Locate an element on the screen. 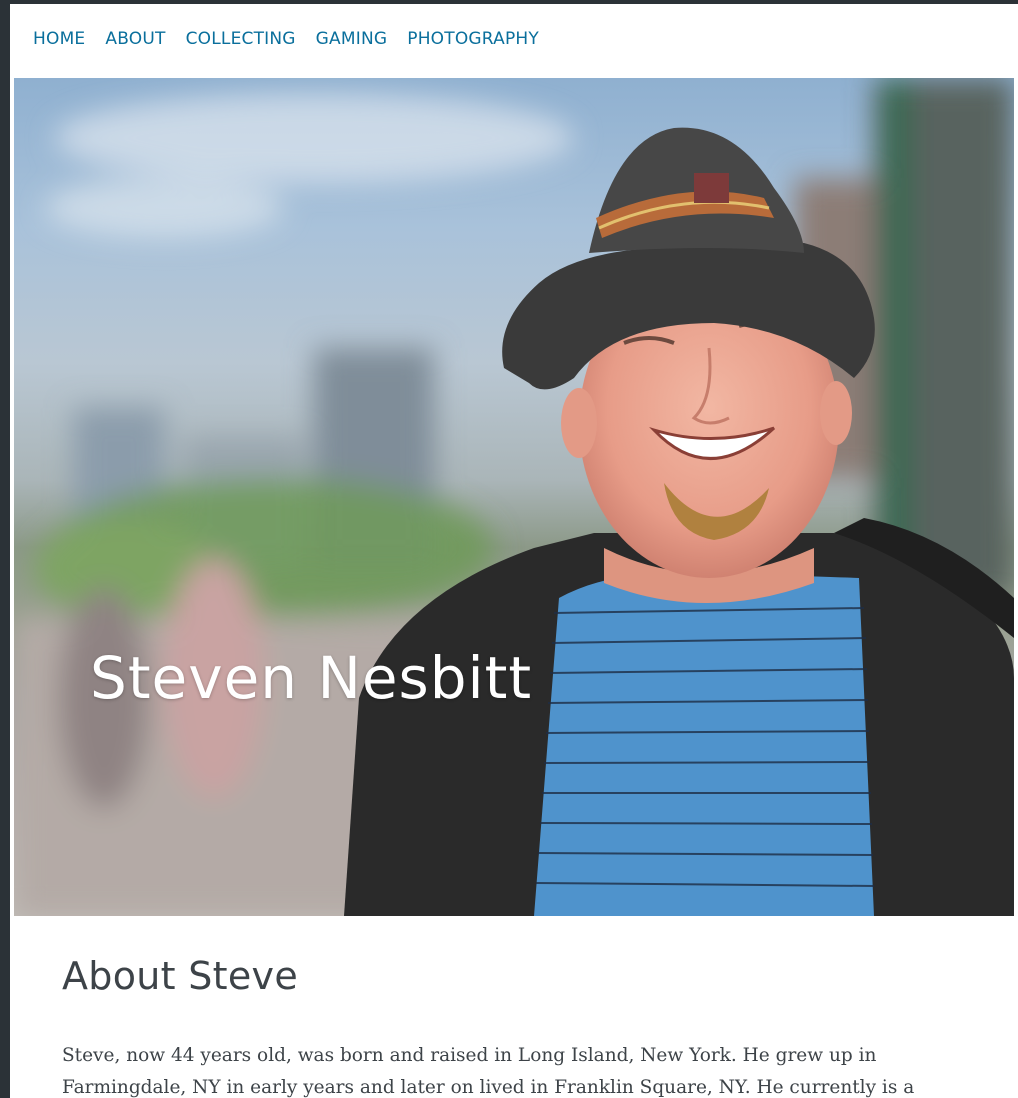  about-heading: About Steve is located at coordinates (180, 976).